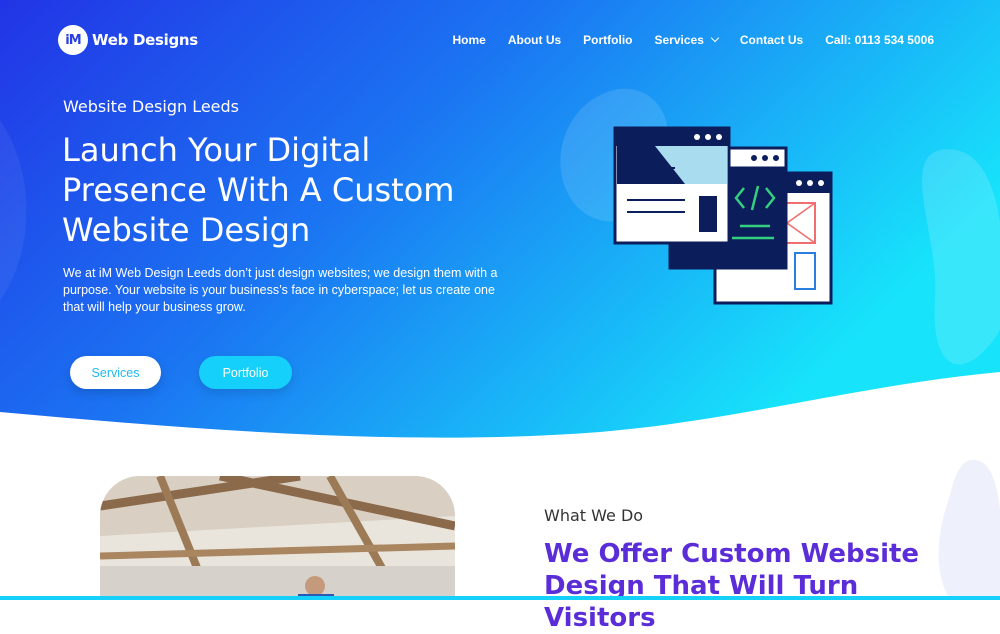 The image size is (1000, 634). I want to click on site-logo: iM Web Designs, so click(128, 40).